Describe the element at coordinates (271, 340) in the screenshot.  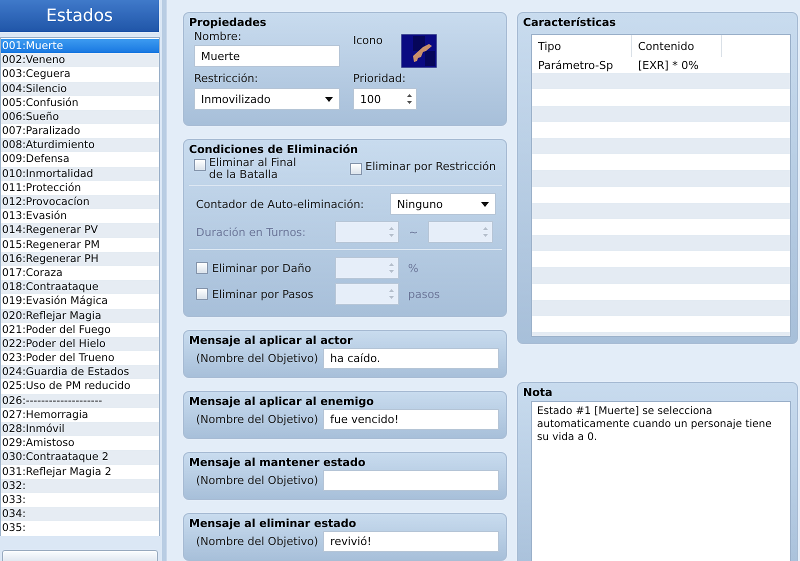
I see `group-title: Mensaje al aplicar al actor` at that location.